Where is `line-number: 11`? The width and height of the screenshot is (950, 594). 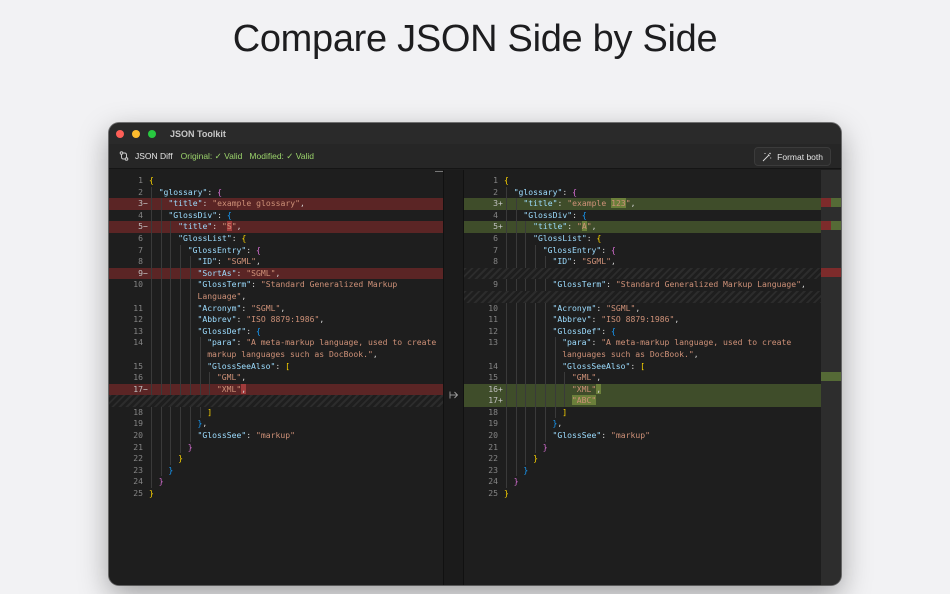 line-number: 11 is located at coordinates (493, 319).